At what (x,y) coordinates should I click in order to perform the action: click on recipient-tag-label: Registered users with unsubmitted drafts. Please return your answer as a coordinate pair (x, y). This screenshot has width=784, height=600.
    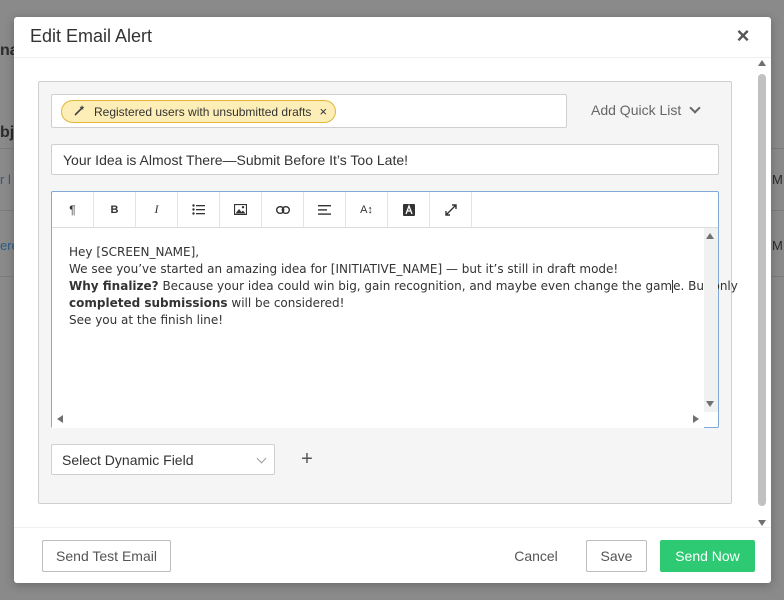
    Looking at the image, I should click on (203, 111).